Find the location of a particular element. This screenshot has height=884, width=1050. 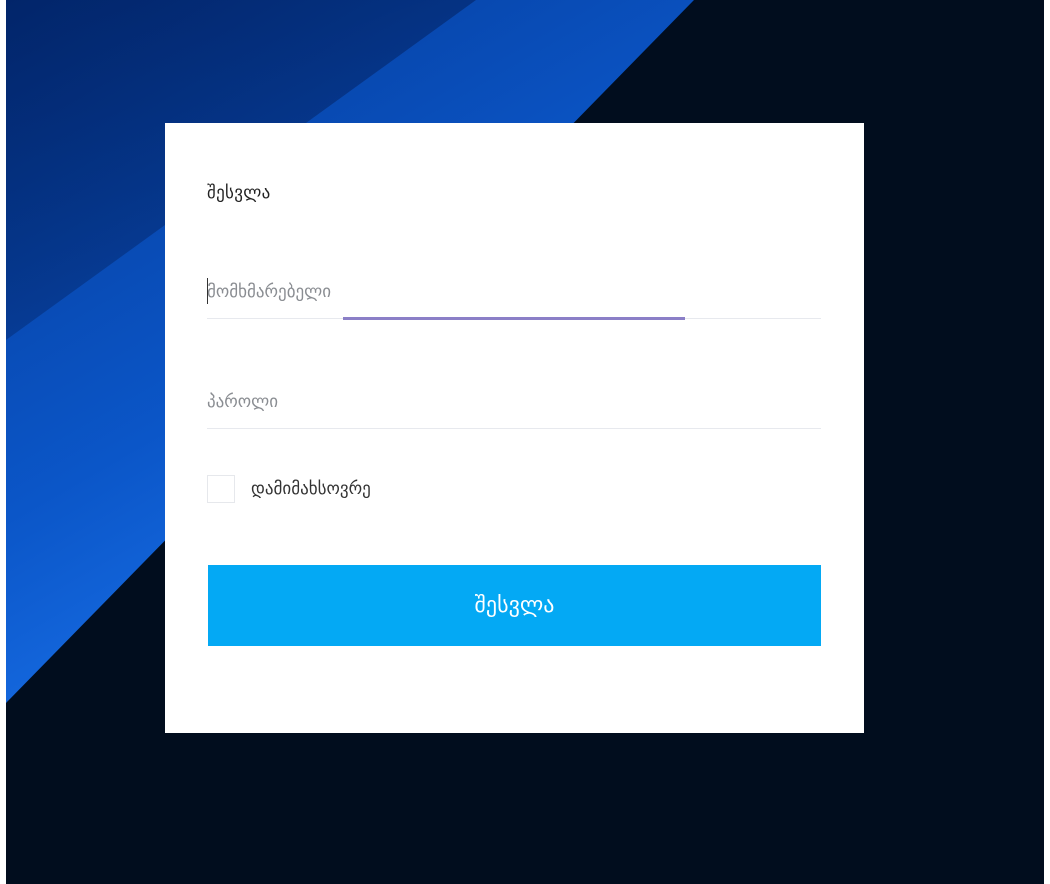

login-button: შესვლა is located at coordinates (514, 605).